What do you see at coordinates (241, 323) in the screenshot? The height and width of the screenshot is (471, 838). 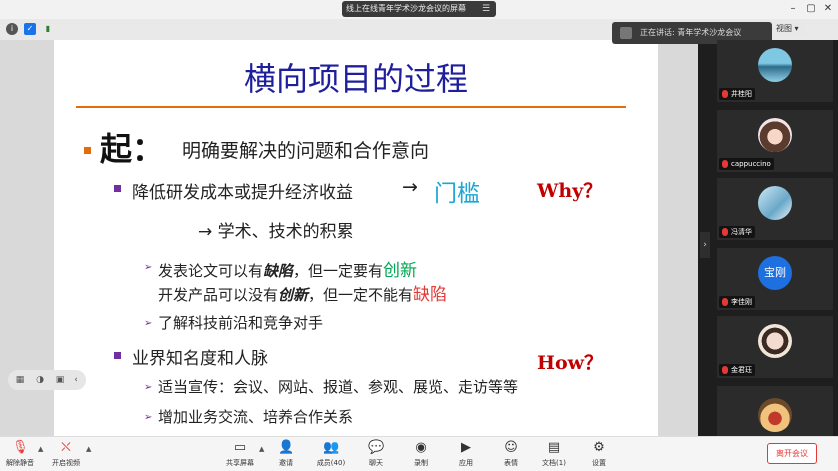 I see `frontier-text: 了解科技前沿和竞争对手` at bounding box center [241, 323].